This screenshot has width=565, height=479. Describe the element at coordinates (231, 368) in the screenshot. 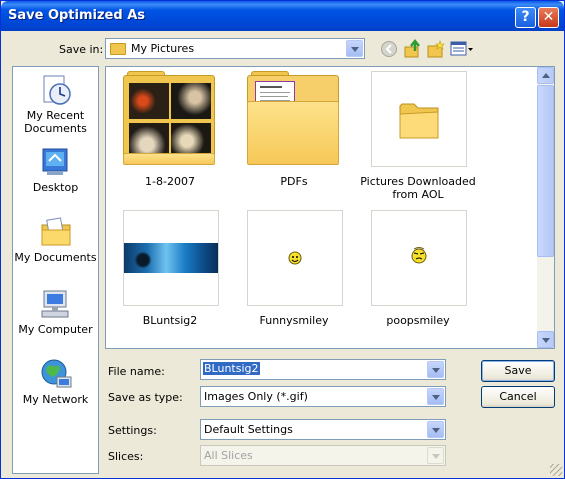

I see `file-name-value: BLuntsig2` at that location.